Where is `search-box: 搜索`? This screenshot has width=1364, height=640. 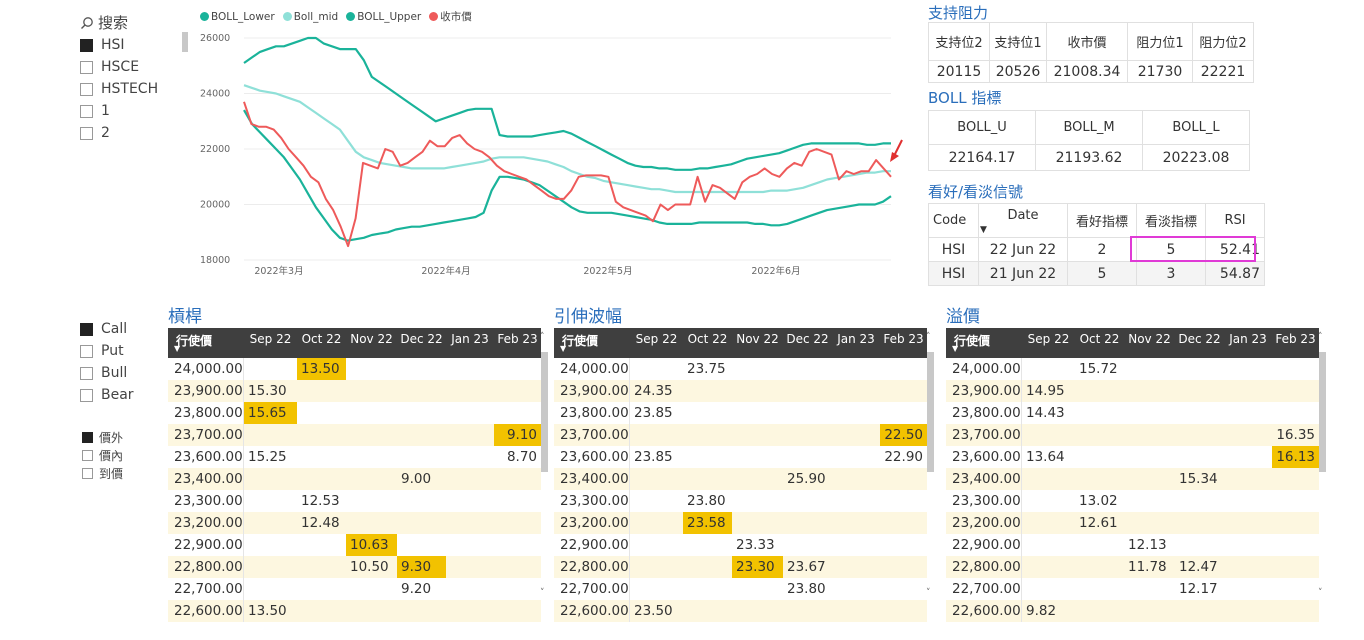
search-box: 搜索 is located at coordinates (104, 22).